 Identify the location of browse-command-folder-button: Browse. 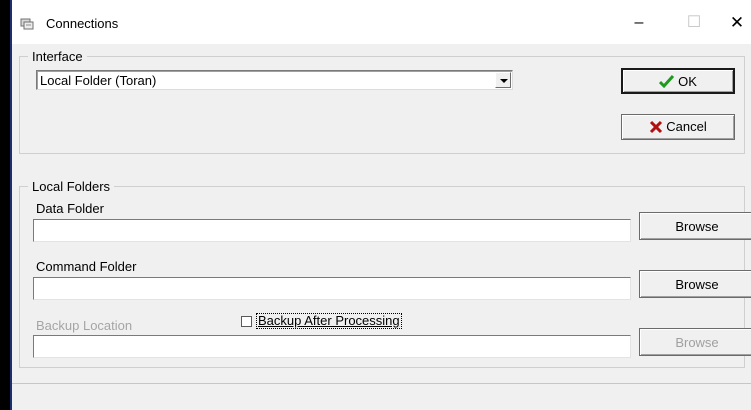
(695, 284).